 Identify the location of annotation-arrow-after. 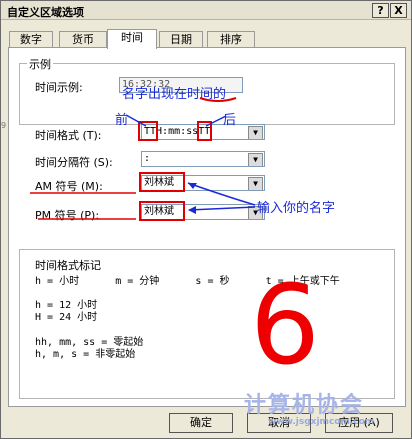
(216, 121).